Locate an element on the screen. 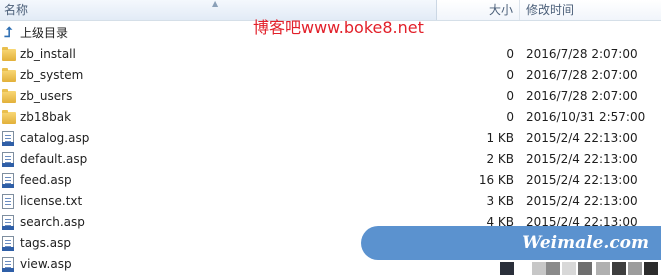  up-arrow-icon: ⮥ is located at coordinates (8, 33).